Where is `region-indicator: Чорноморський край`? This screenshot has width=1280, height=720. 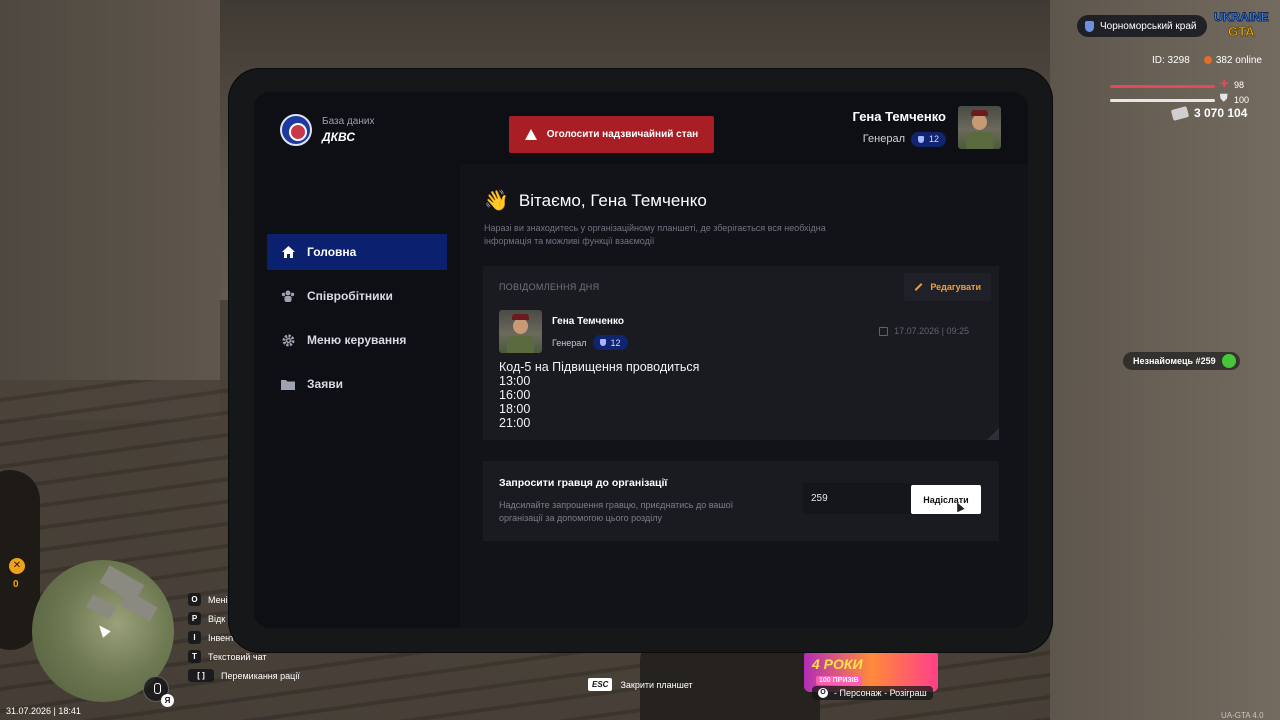 region-indicator: Чорноморський край is located at coordinates (1142, 26).